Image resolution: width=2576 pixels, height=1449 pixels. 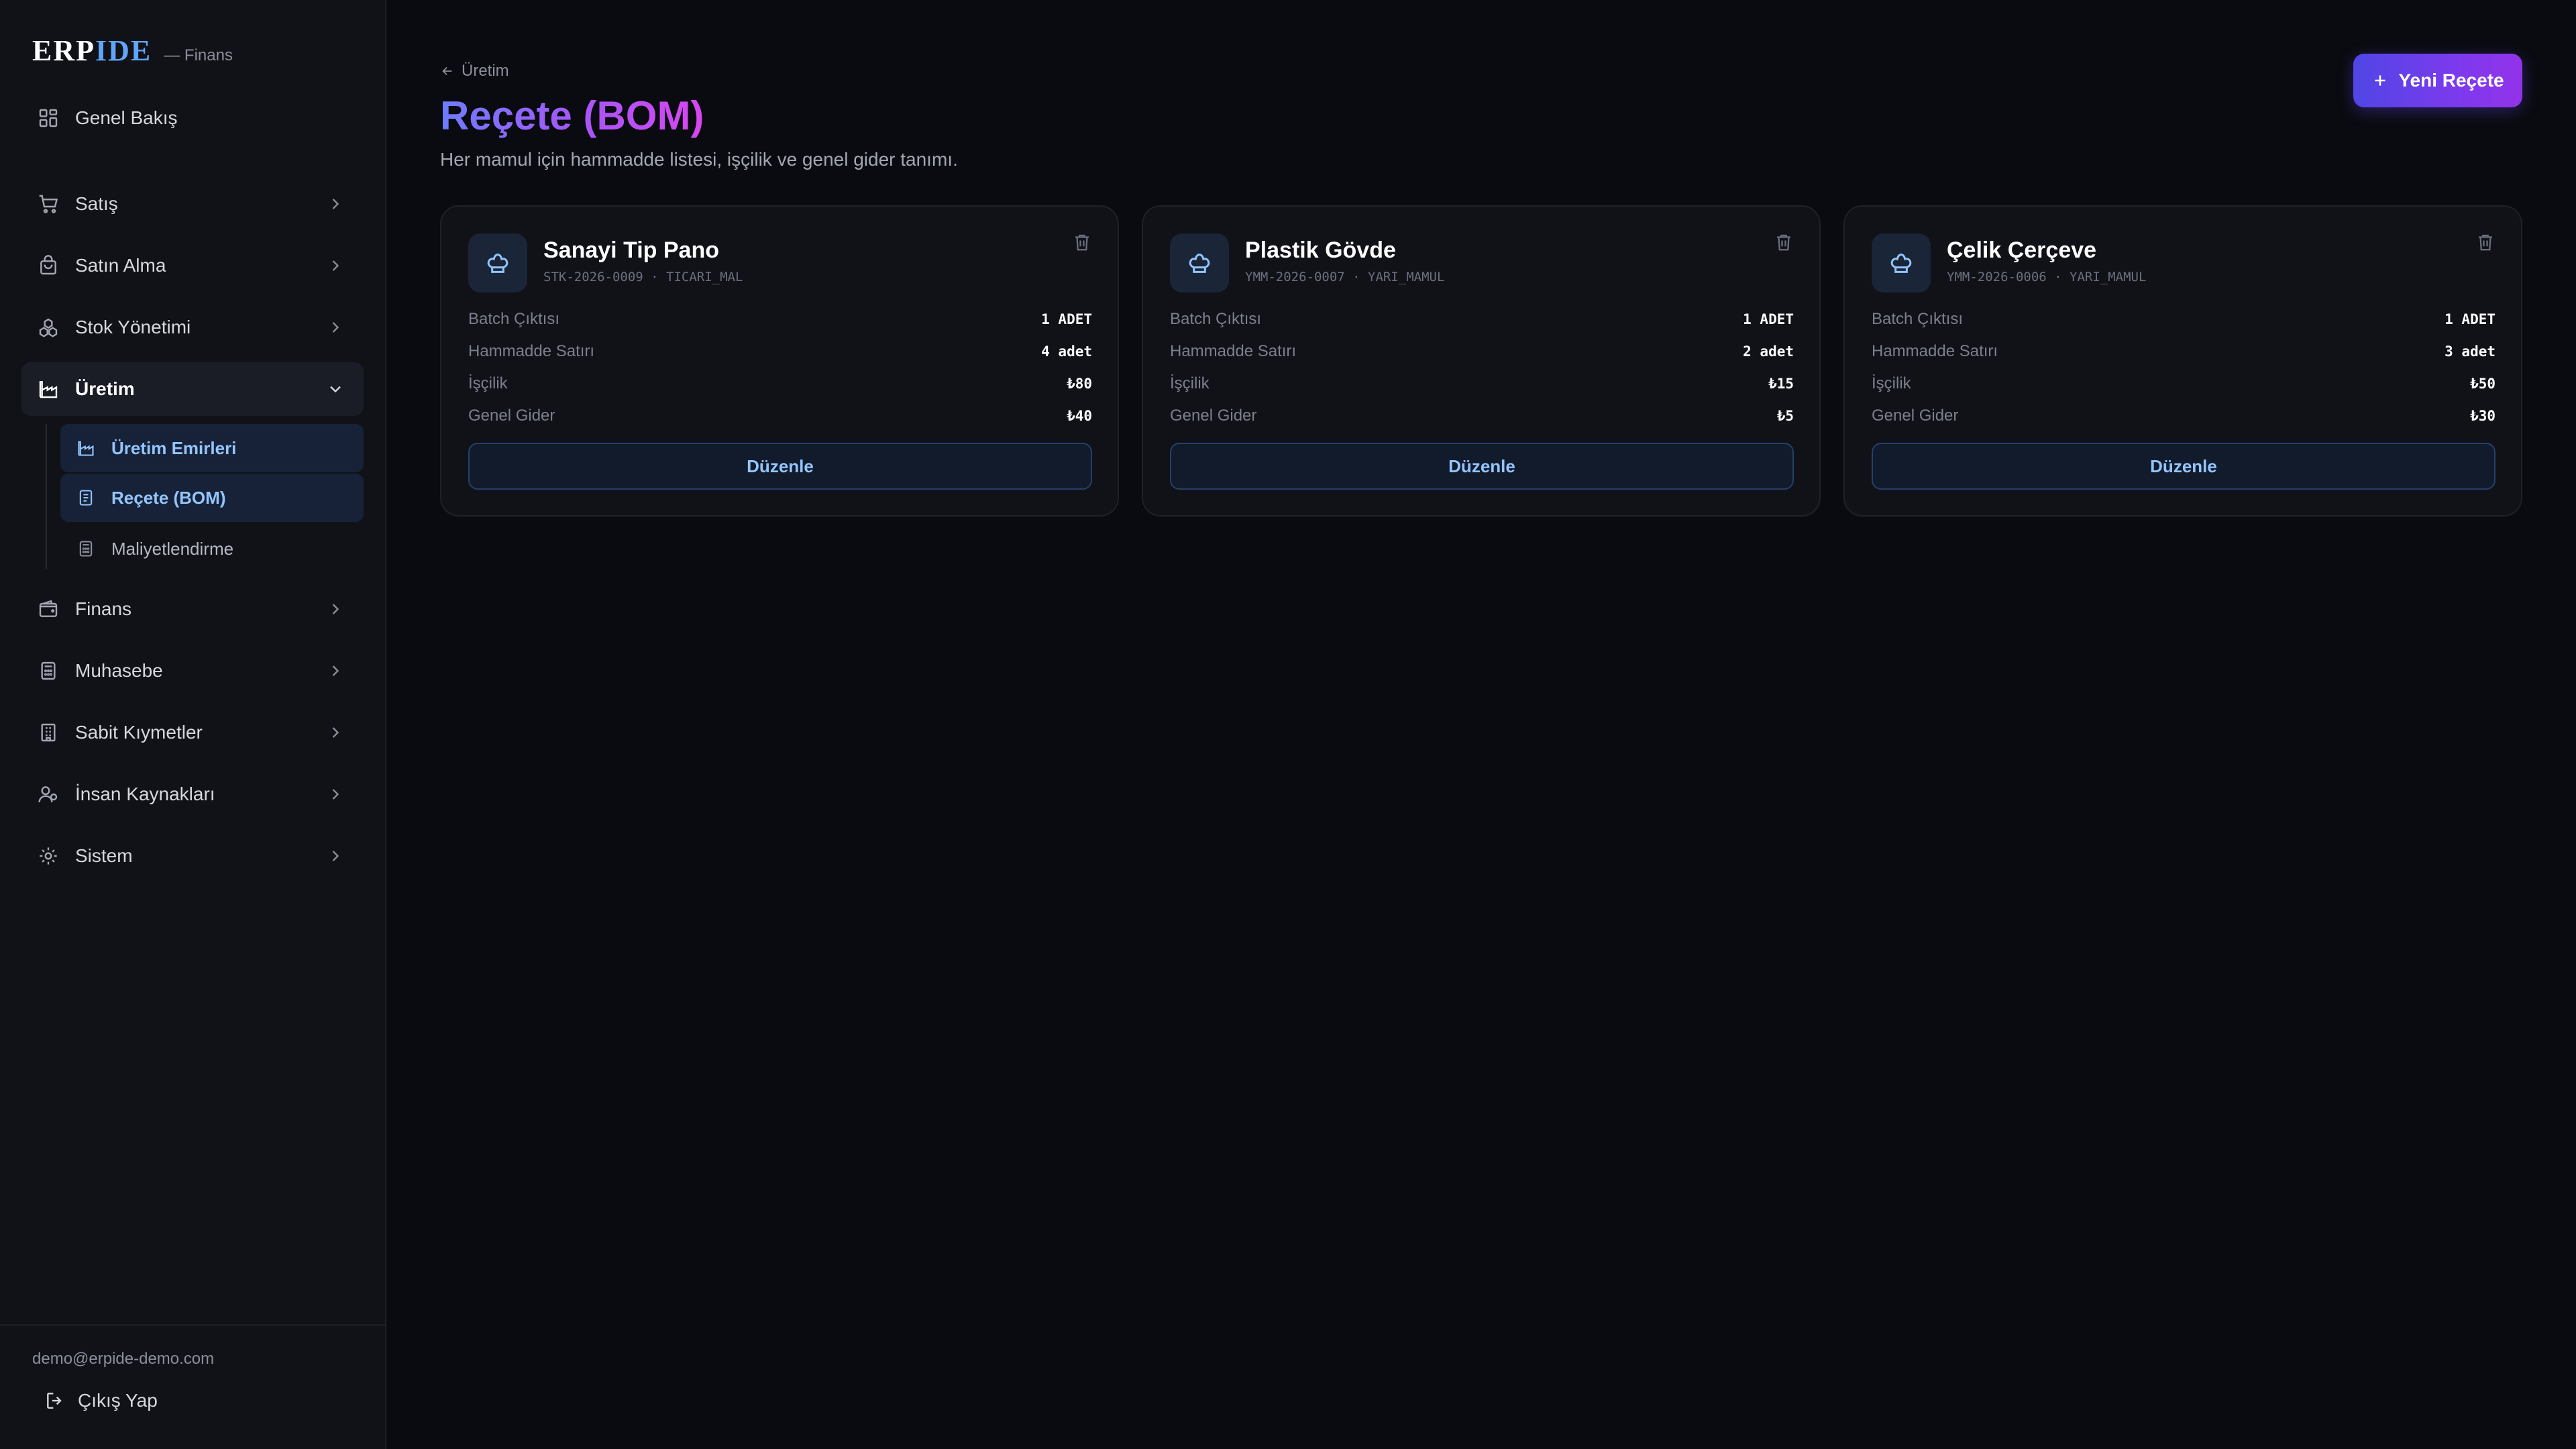 What do you see at coordinates (192, 609) in the screenshot?
I see `sidebar-item-finance: Finans` at bounding box center [192, 609].